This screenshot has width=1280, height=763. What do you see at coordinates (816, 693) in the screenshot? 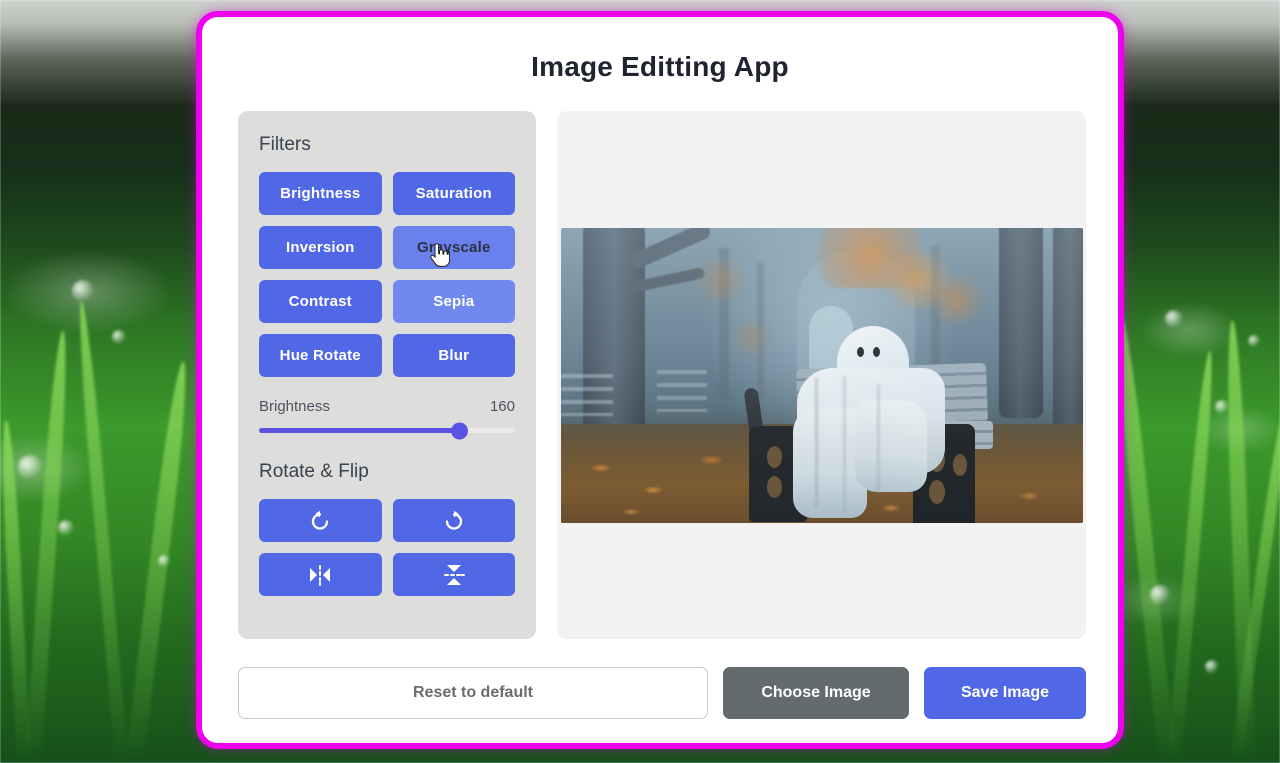
I see `choose-image-button: Choose Image` at bounding box center [816, 693].